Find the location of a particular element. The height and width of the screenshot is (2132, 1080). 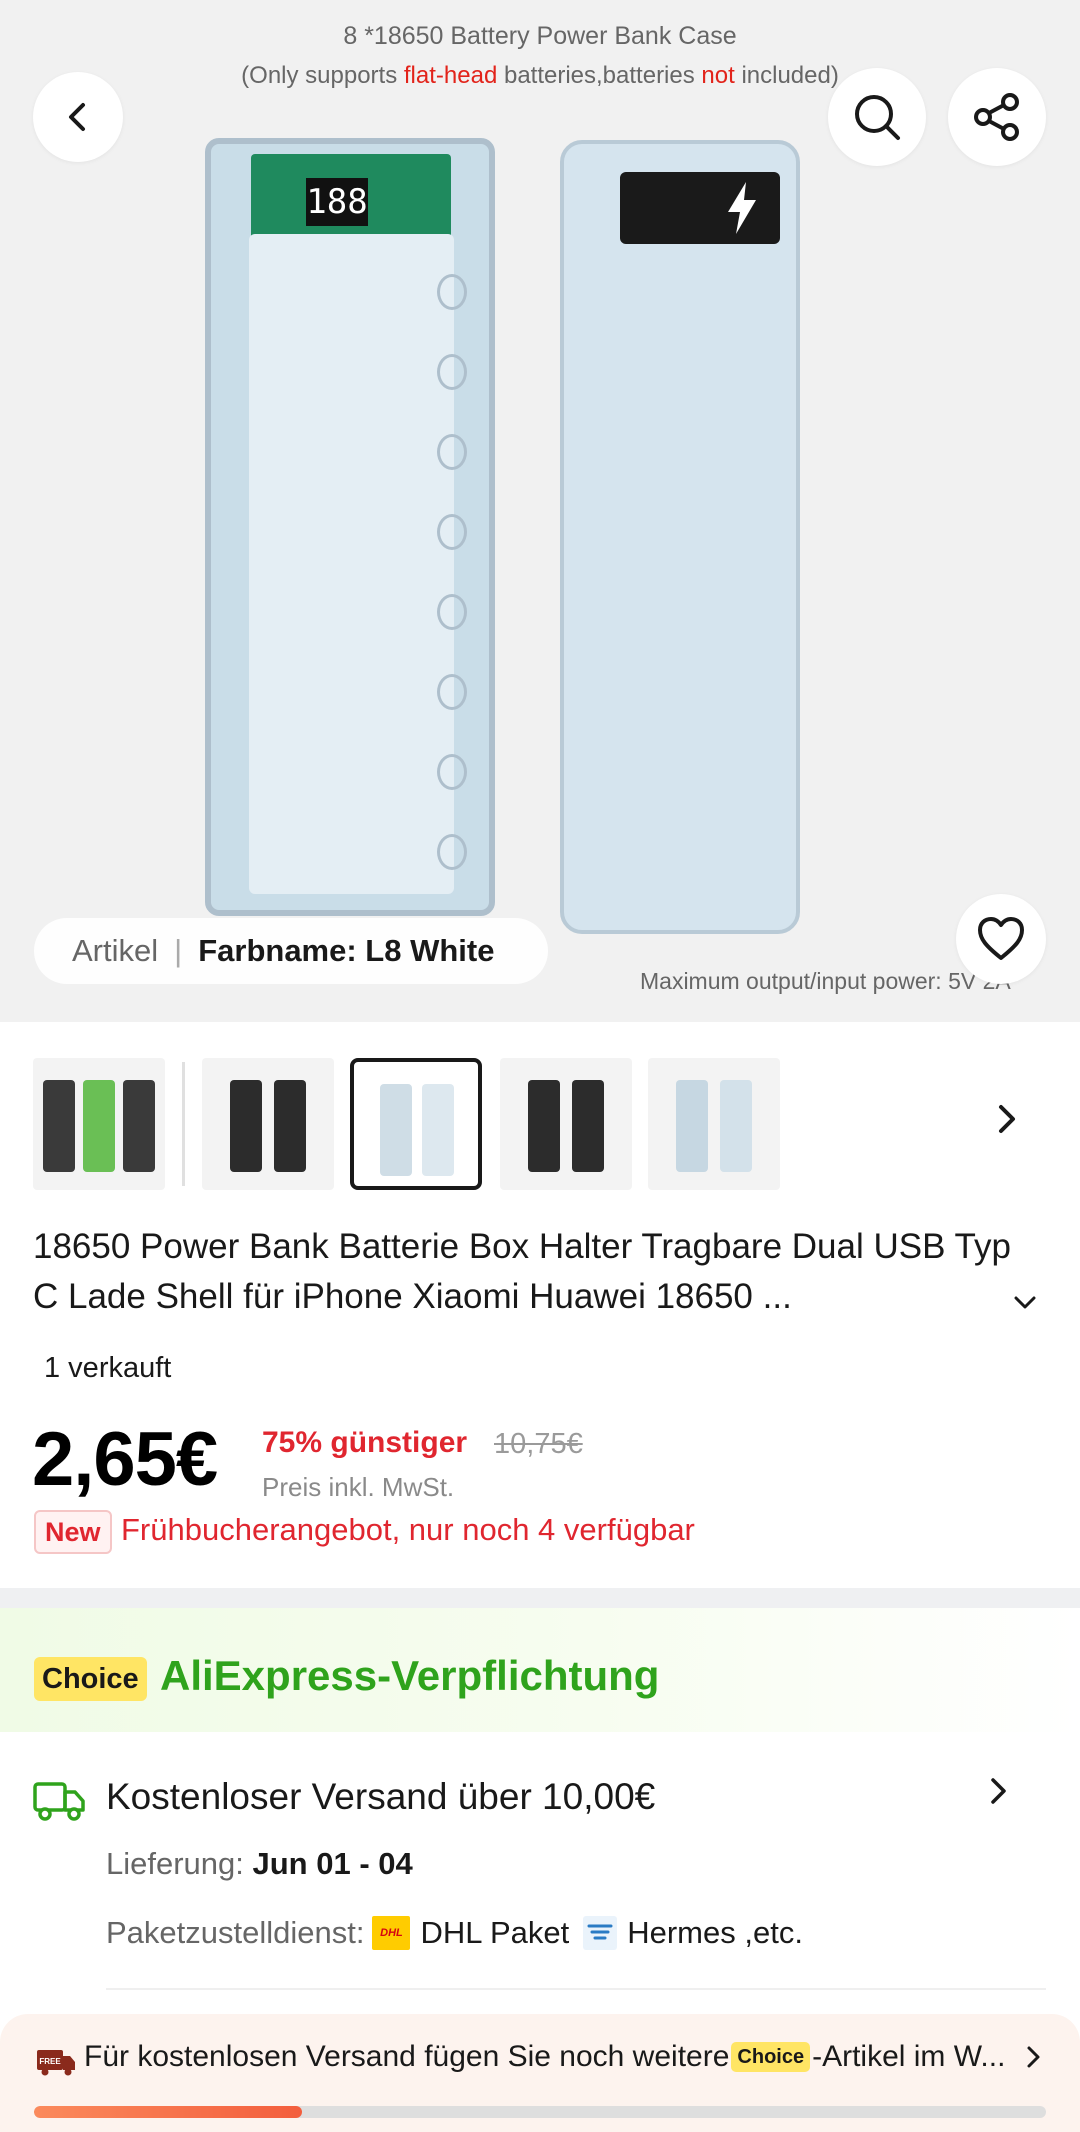

shipping-title: Kostenloser Versand über 10,00€ is located at coordinates (380, 1797).